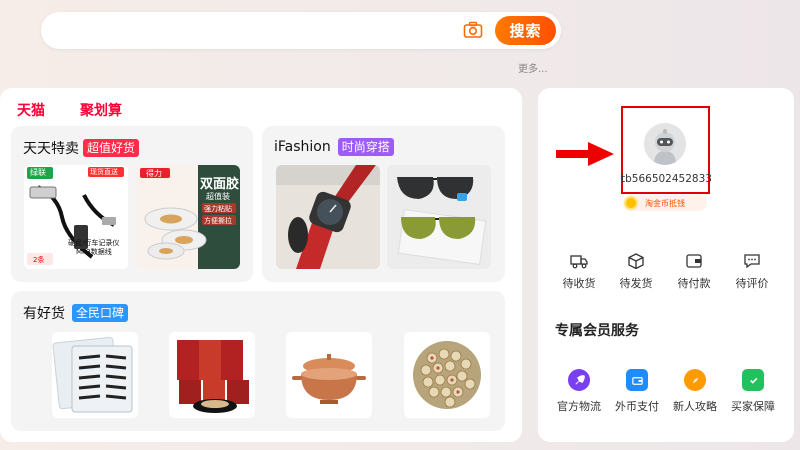  I want to click on eyelashes-image, so click(95, 375).